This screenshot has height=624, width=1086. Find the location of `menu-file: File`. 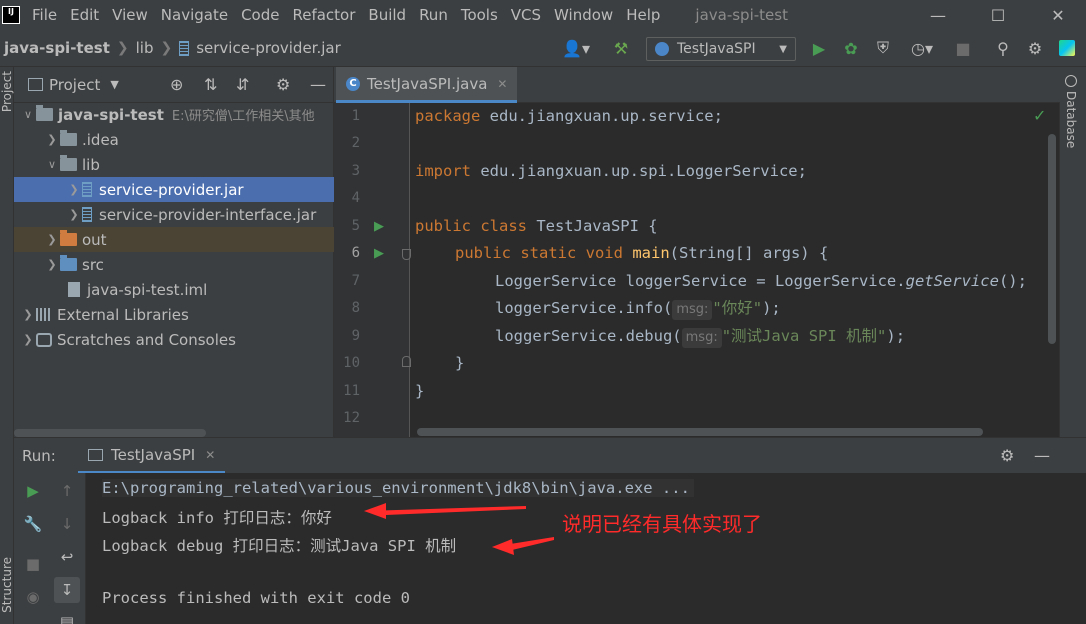

menu-file: File is located at coordinates (44, 15).